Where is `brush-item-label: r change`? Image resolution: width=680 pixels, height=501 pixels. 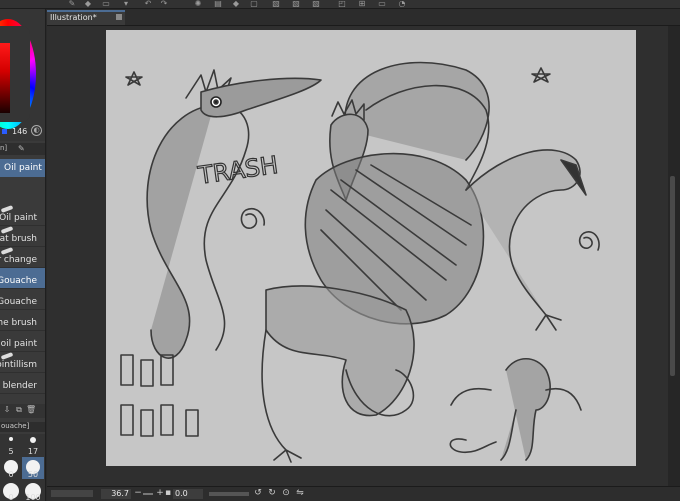
brush-item-label: r change is located at coordinates (18, 260).